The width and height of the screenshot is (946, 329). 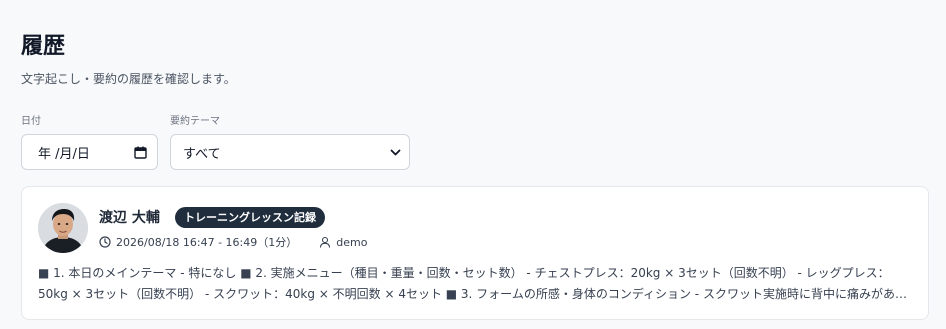 I want to click on user-icon, so click(x=325, y=242).